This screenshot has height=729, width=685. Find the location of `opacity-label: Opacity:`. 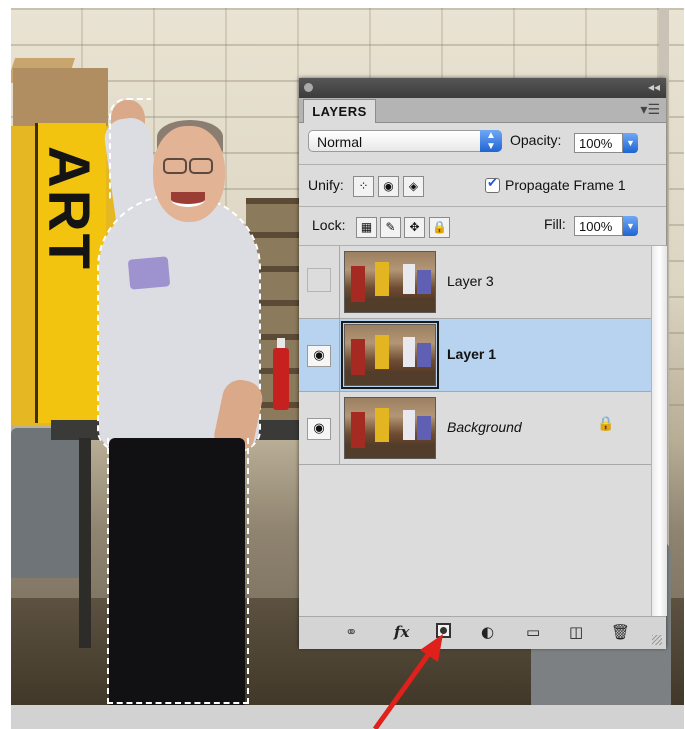

opacity-label: Opacity: is located at coordinates (536, 140).